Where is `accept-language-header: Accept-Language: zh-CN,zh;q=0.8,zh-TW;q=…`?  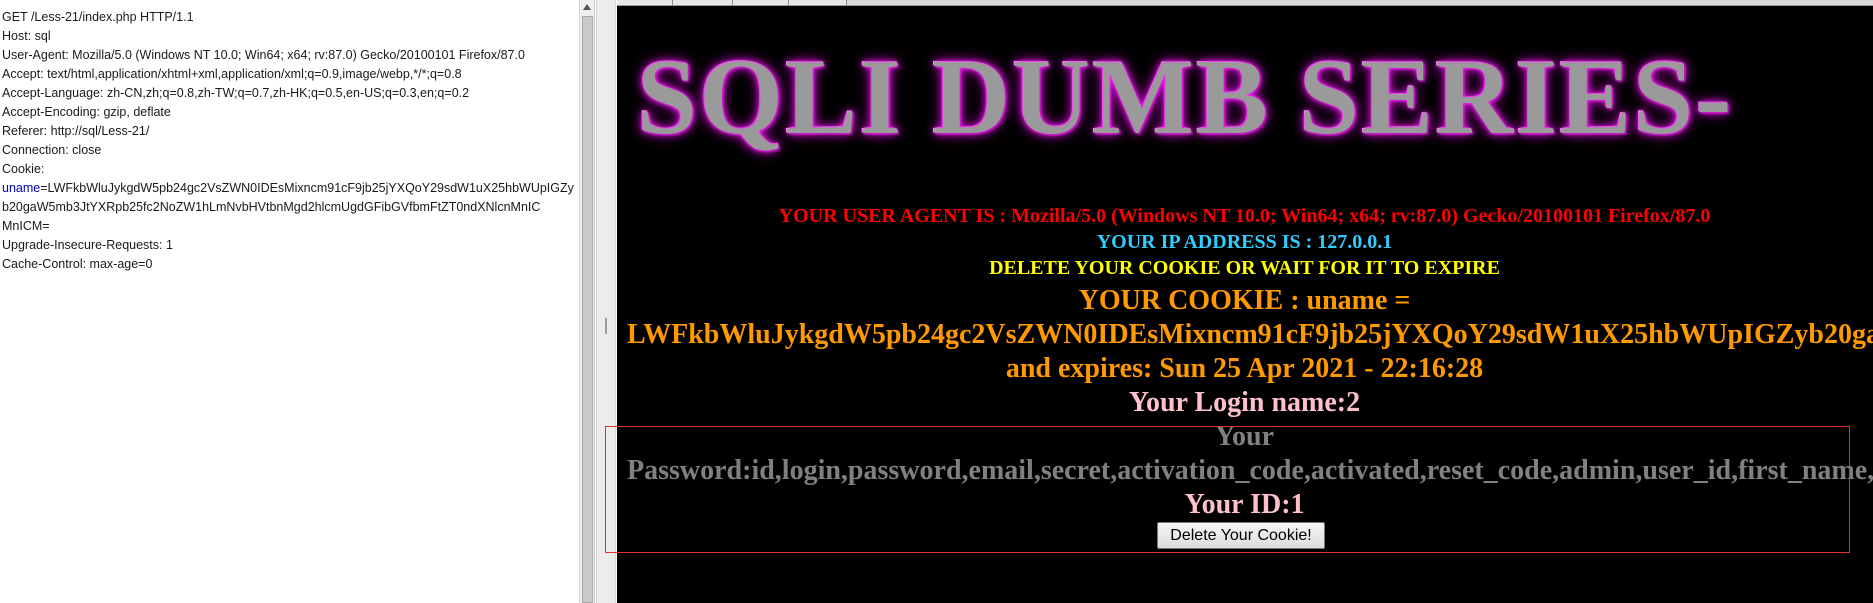 accept-language-header: Accept-Language: zh-CN,zh;q=0.8,zh-TW;q=… is located at coordinates (236, 93).